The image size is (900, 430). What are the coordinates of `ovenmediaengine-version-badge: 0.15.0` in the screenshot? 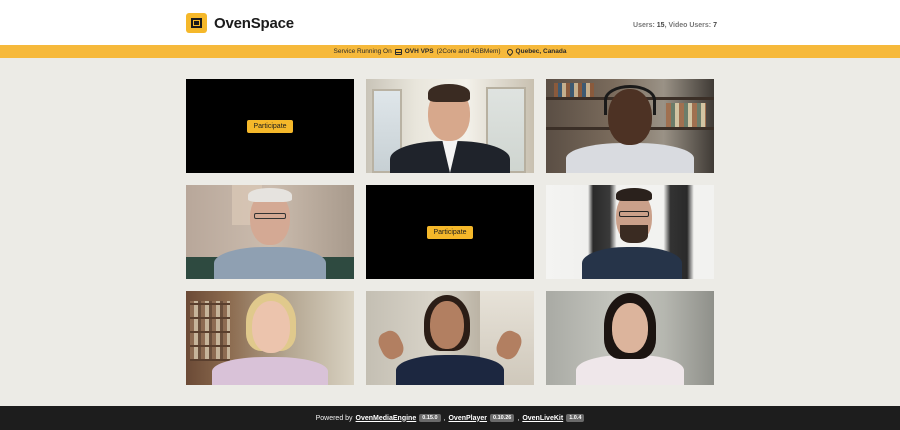 It's located at (430, 418).